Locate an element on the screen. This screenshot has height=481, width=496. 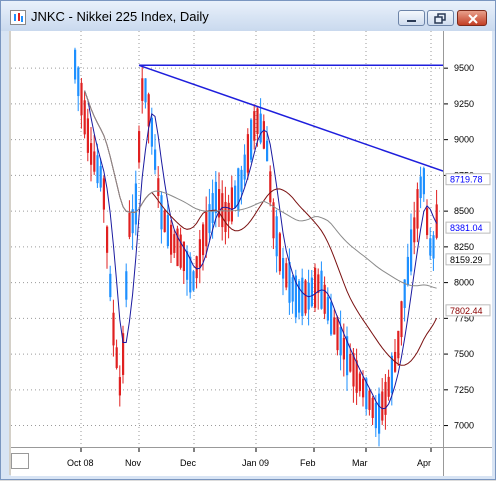
y-tick-label: 9500 is located at coordinates (464, 68).